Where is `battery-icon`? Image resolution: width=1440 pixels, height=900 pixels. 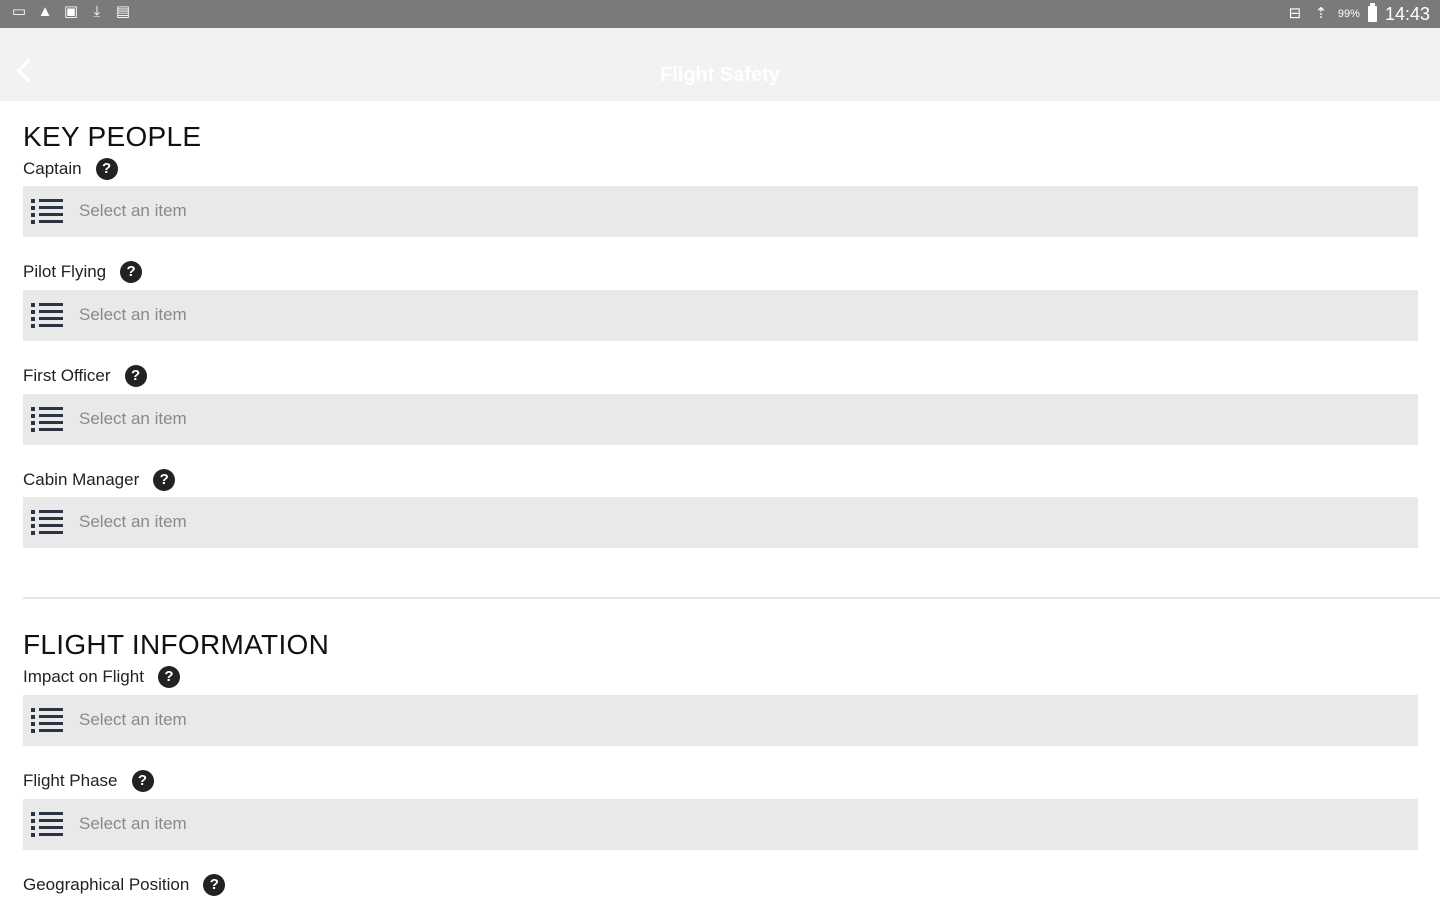 battery-icon is located at coordinates (1372, 12).